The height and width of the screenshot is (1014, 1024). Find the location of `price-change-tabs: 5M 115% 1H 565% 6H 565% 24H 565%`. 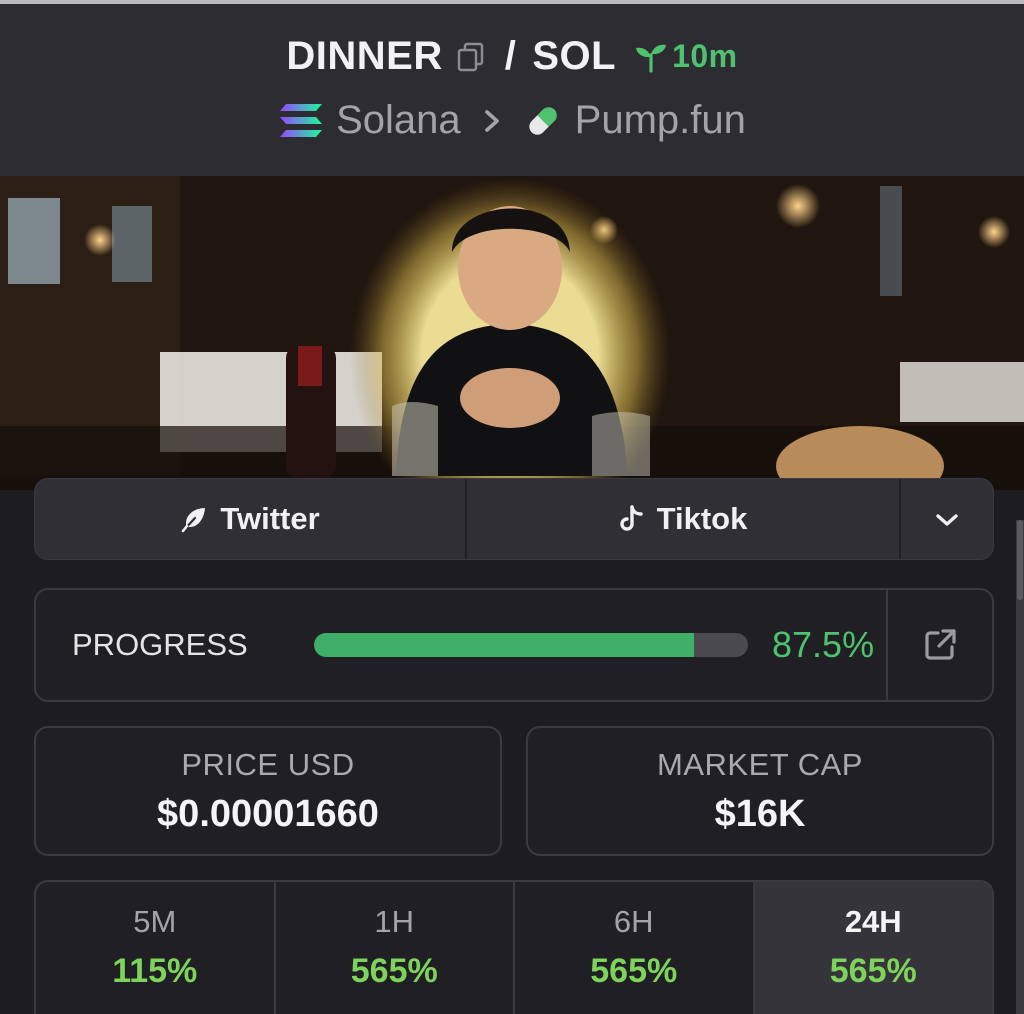

price-change-tabs: 5M 115% 1H 565% 6H 565% 24H 565% is located at coordinates (514, 947).